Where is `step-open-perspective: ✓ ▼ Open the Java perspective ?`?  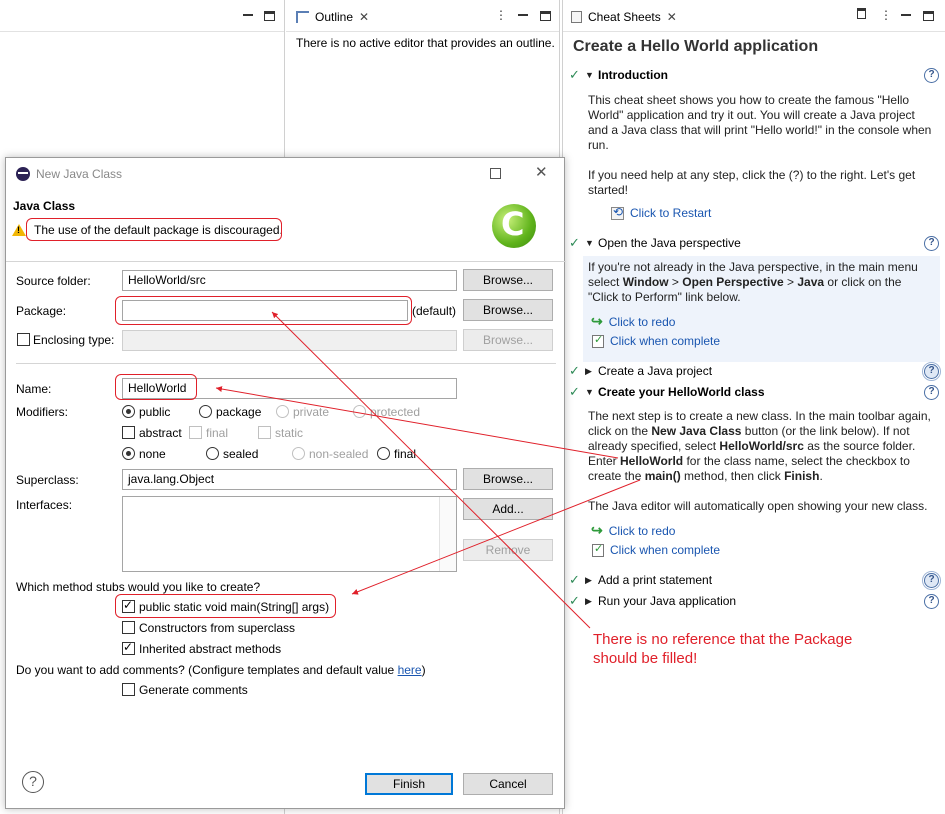
step-open-perspective: ✓ ▼ Open the Java perspective ? is located at coordinates (754, 243).